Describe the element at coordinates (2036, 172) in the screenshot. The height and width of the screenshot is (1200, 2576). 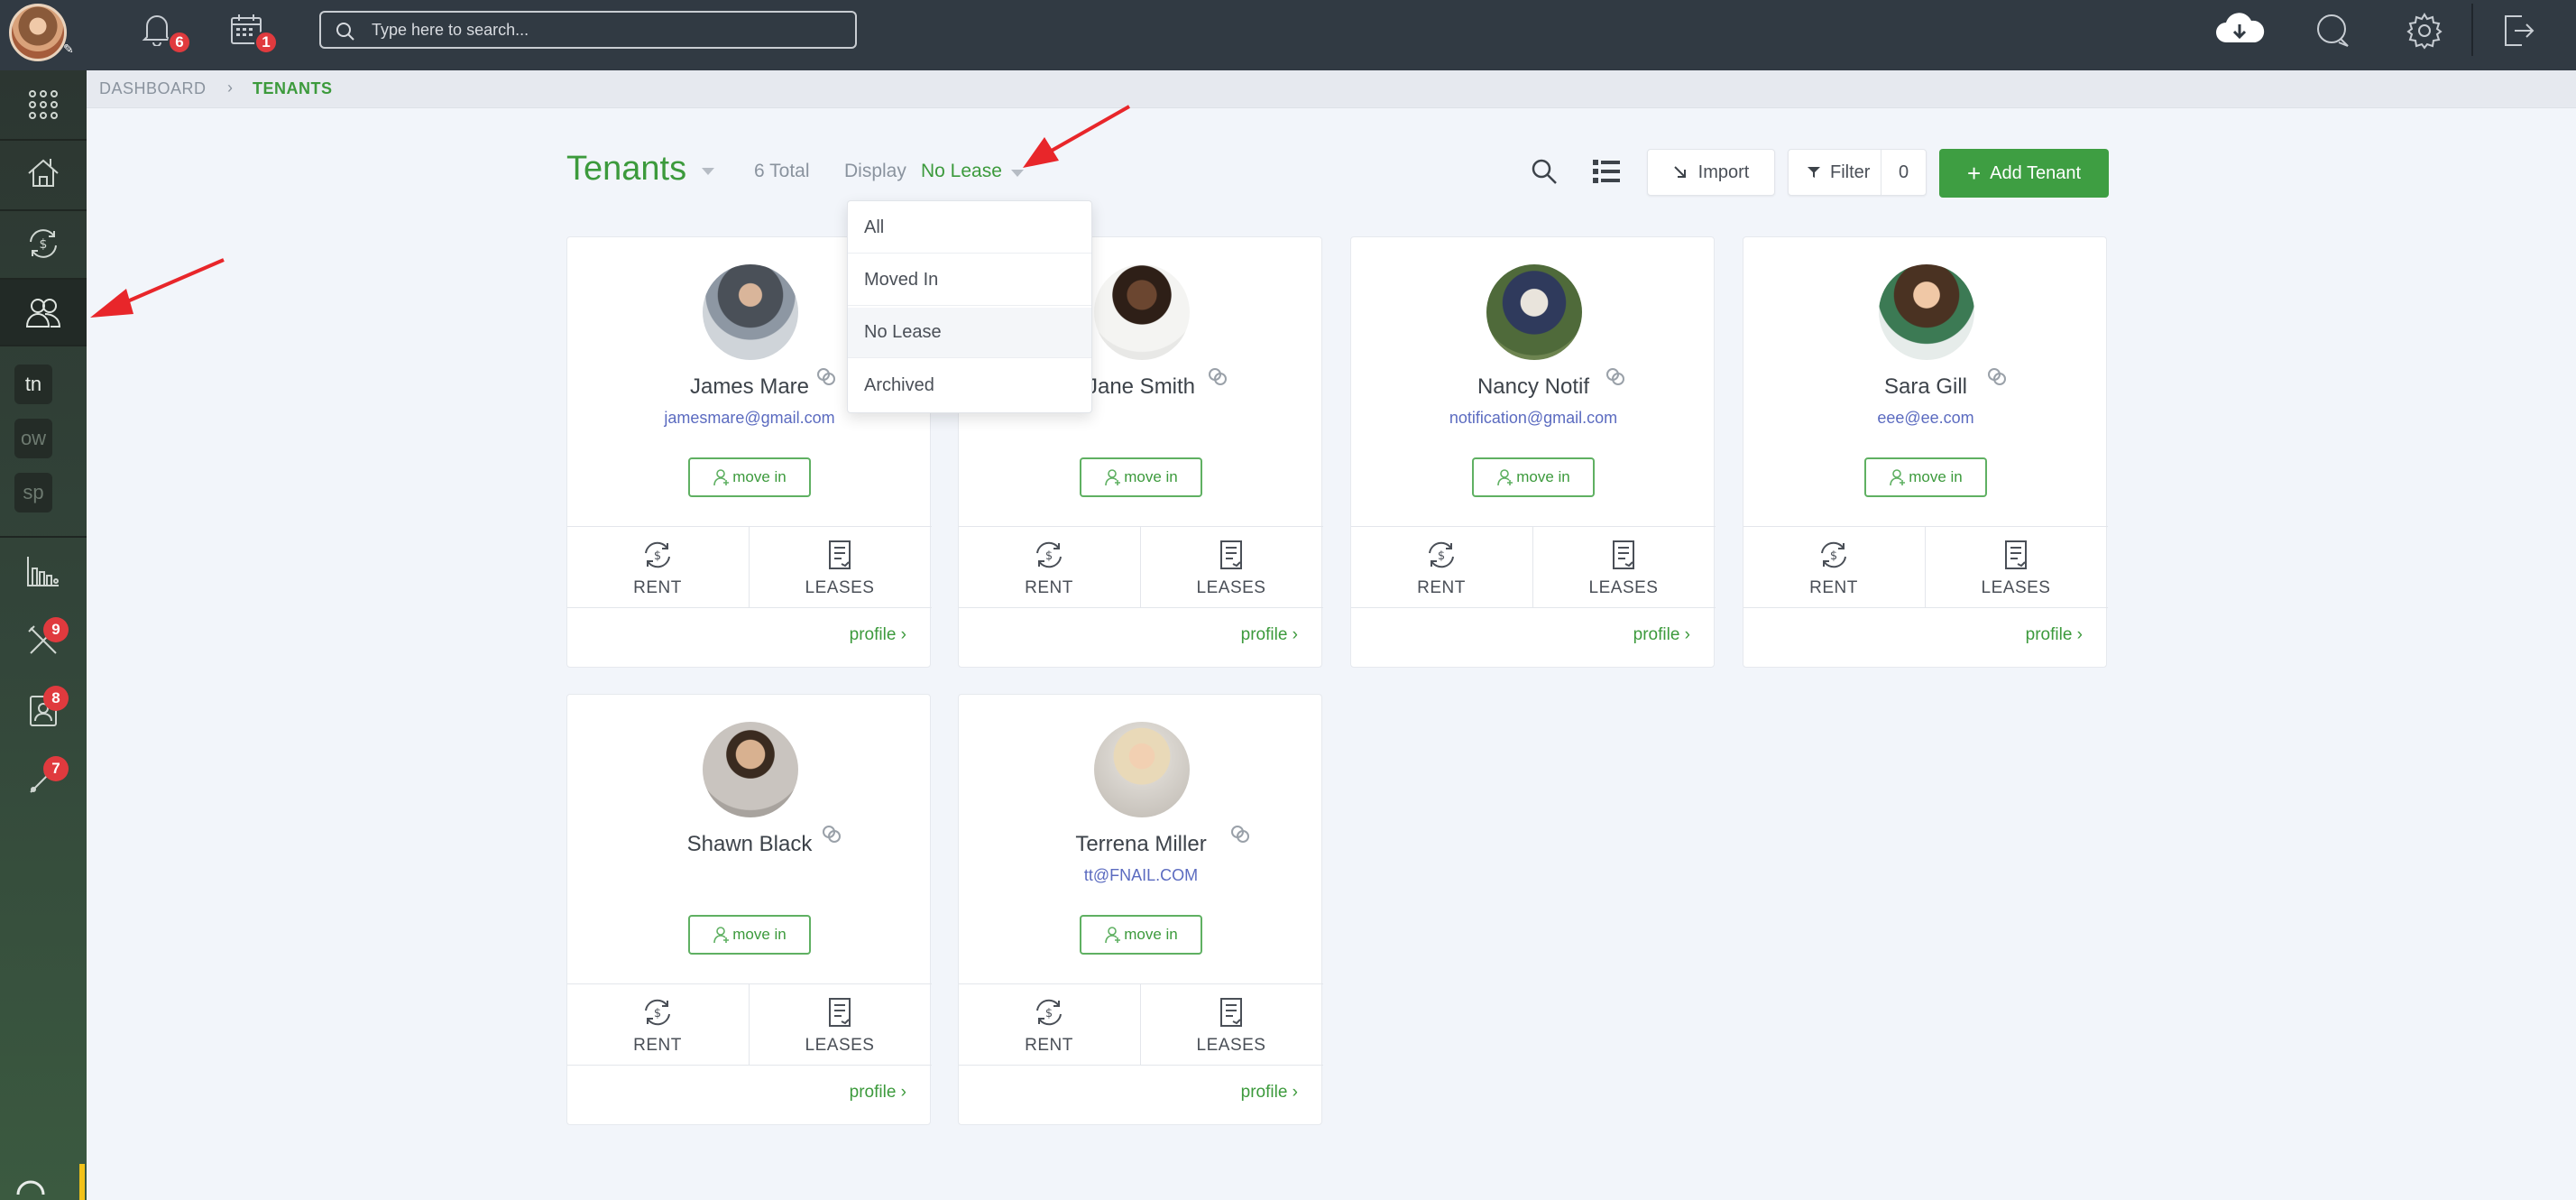
I see `add-tenant-label: Add Tenant` at that location.